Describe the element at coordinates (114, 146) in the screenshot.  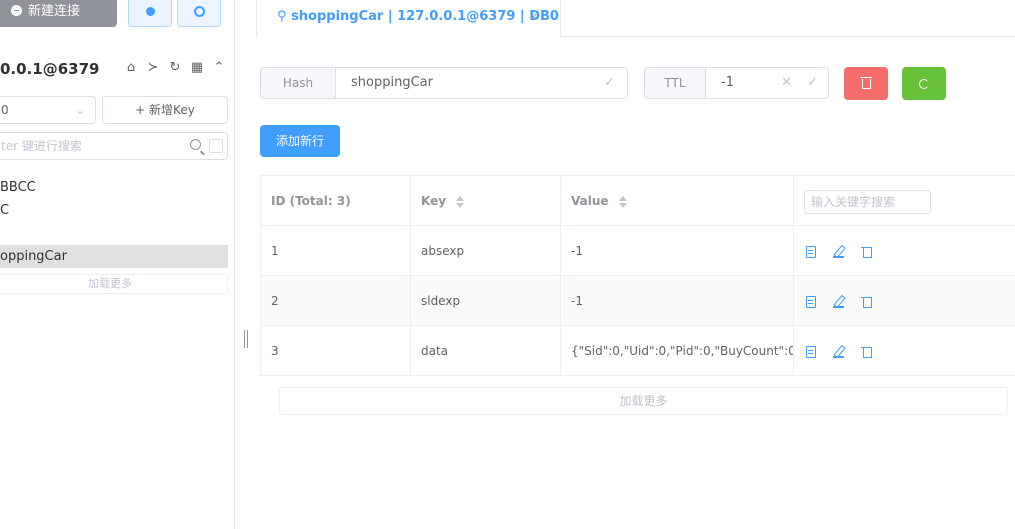
I see `key-search-input: ter 键进行搜索` at that location.